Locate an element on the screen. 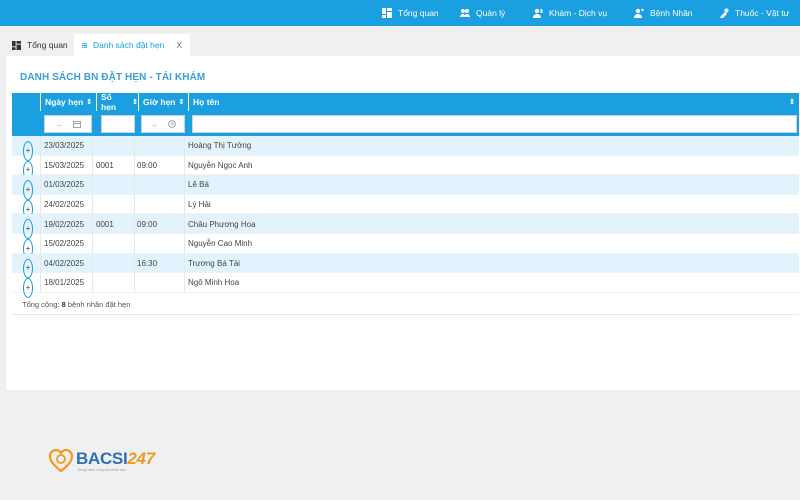  brand-logo: BACSI247 Đồng hành cùng sức khỏe bạn is located at coordinates (101, 461).